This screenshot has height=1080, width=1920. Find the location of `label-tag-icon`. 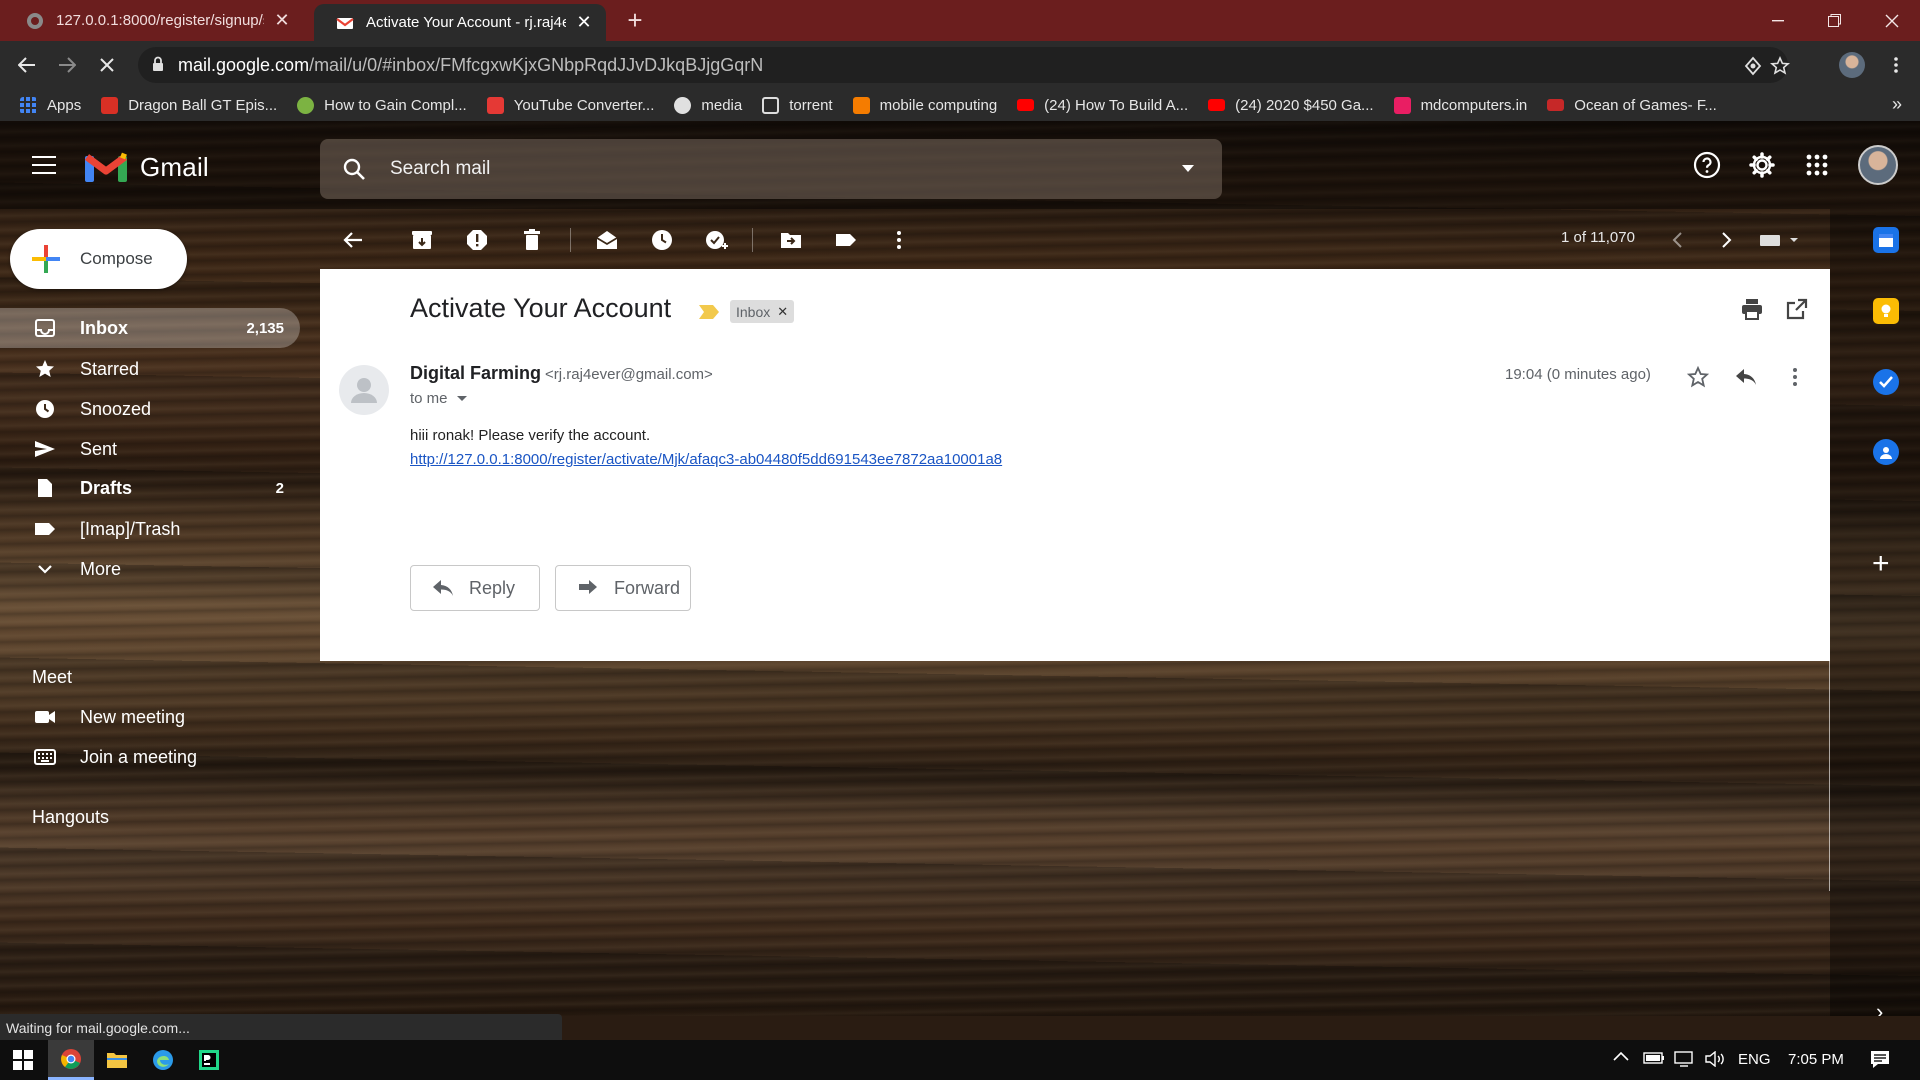

label-tag-icon is located at coordinates (846, 240).